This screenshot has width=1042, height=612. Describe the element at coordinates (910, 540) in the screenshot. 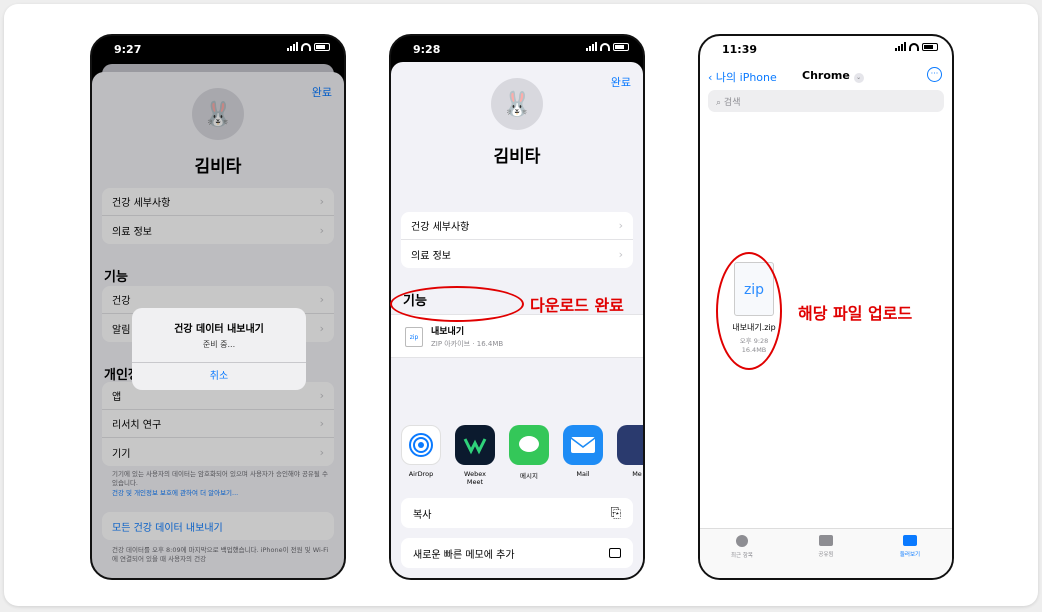

I see `folder-icon` at that location.